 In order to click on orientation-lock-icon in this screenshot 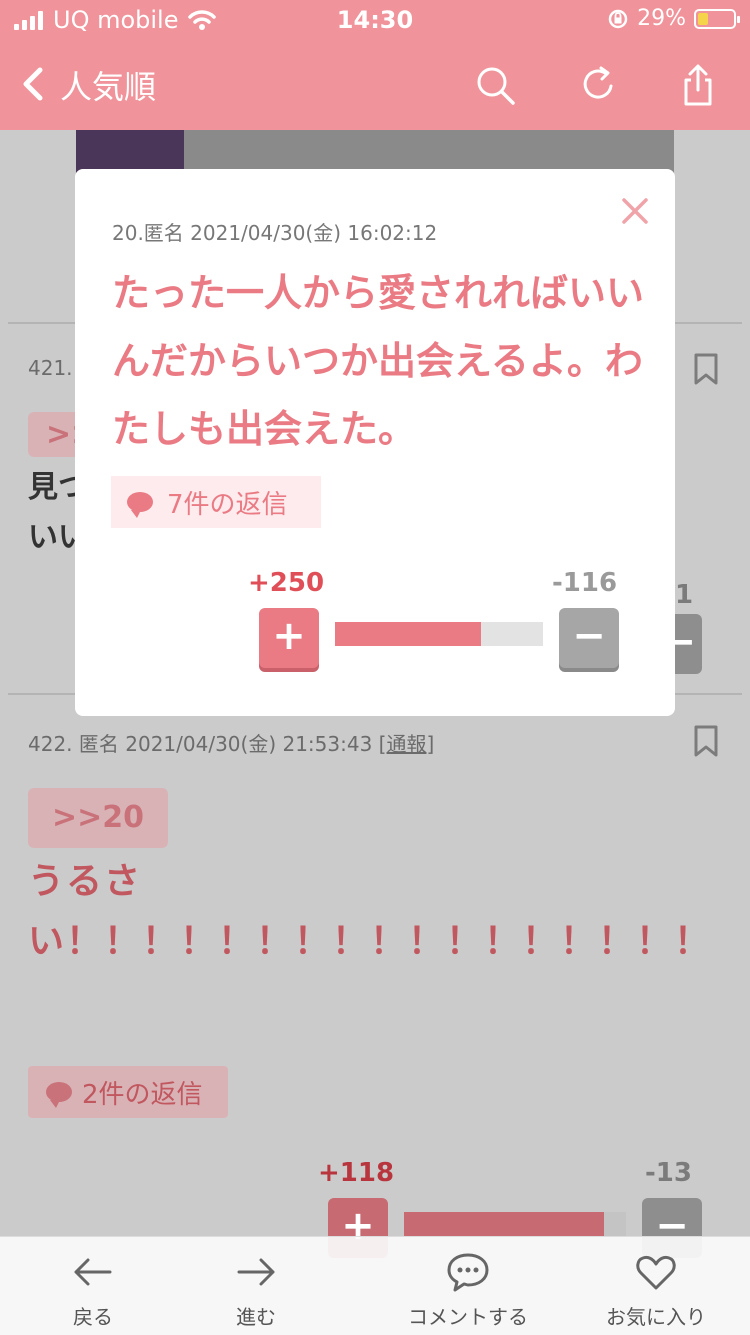, I will do `click(618, 18)`.